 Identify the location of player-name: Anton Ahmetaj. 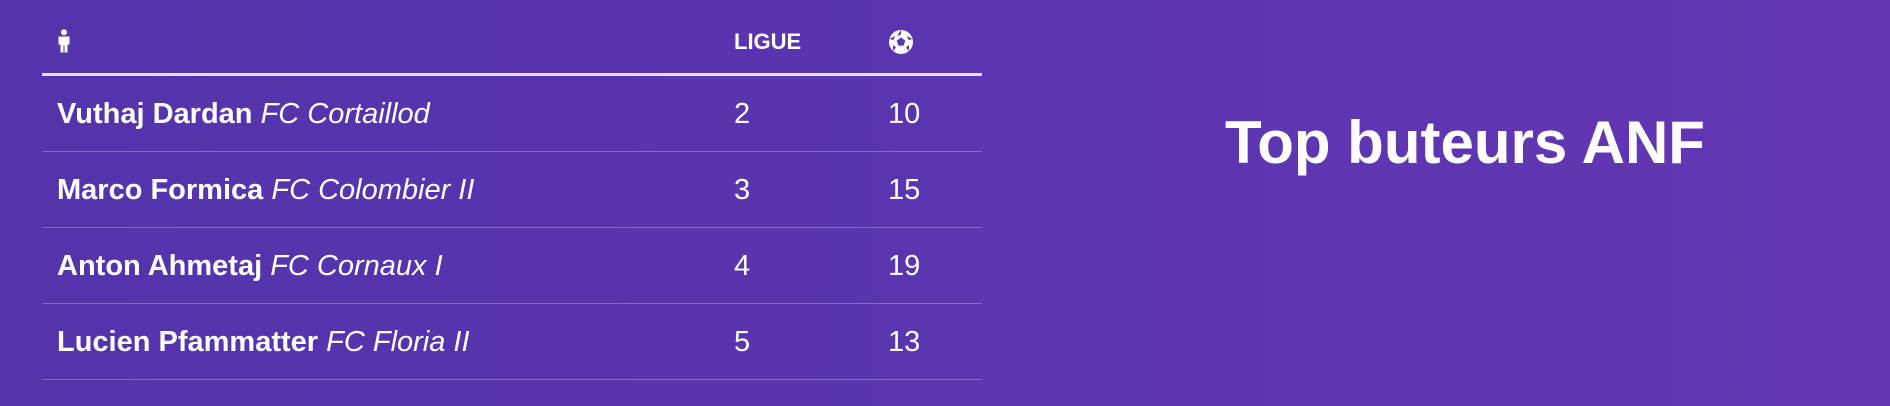
(160, 266).